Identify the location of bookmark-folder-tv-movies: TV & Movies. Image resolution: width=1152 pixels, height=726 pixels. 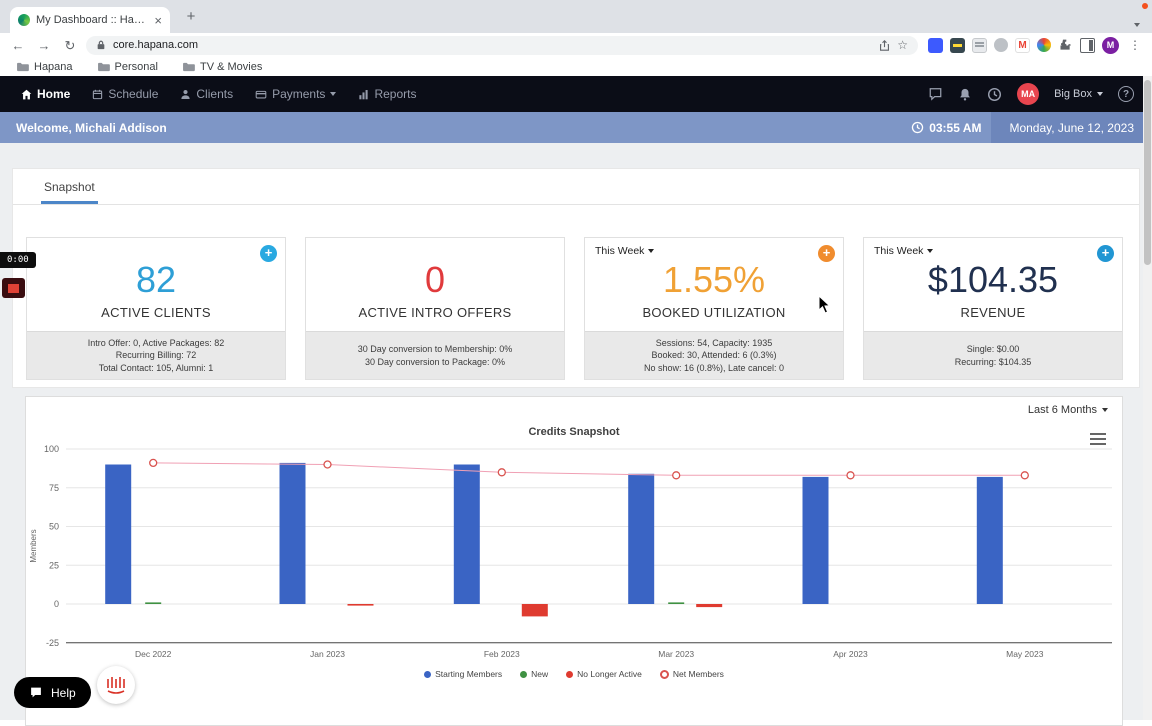
(222, 67).